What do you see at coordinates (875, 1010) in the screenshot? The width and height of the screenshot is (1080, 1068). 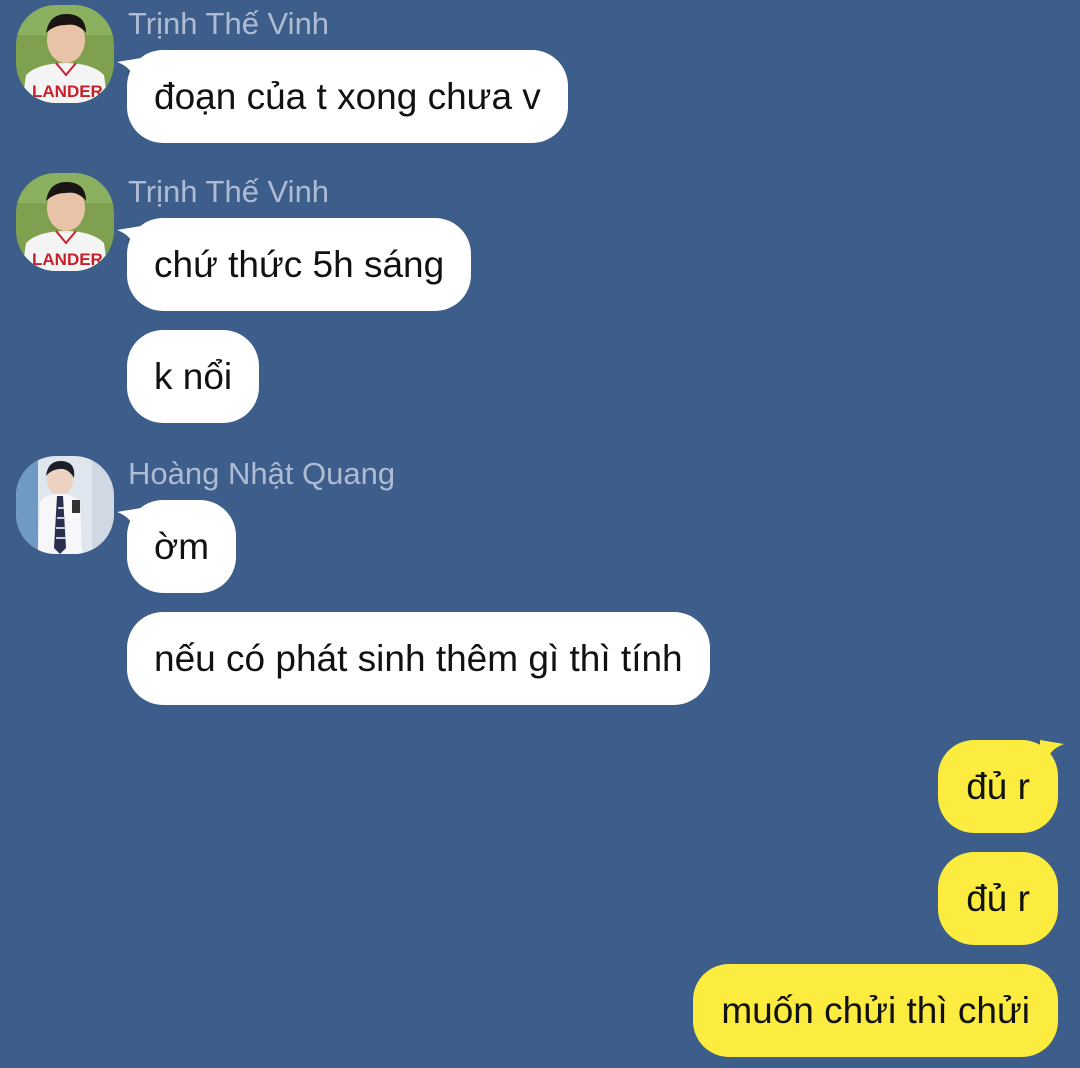 I see `my-message-bubble: muốn chửi thì chửi` at bounding box center [875, 1010].